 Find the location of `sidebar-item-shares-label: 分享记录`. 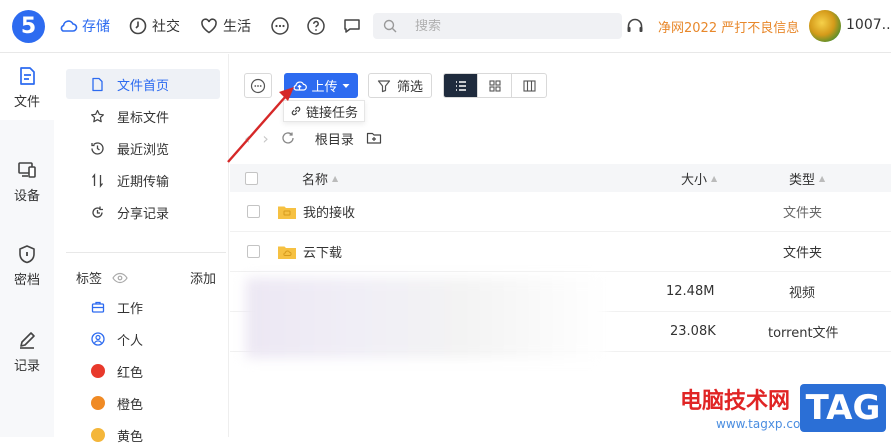

sidebar-item-shares-label: 分享记录 is located at coordinates (143, 214).